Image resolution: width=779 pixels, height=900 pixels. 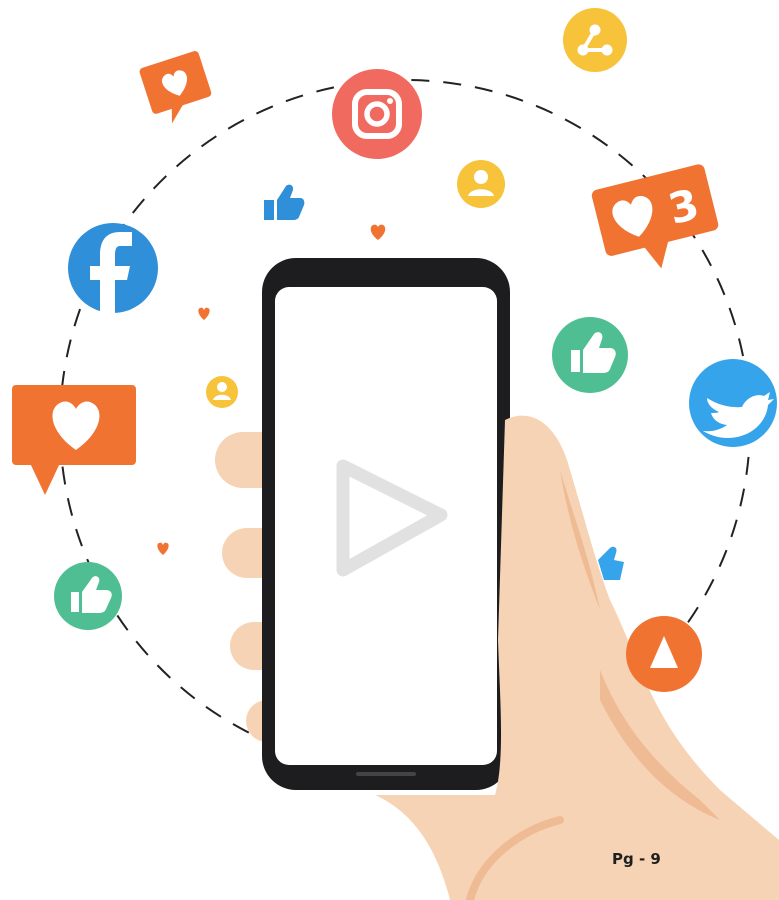 What do you see at coordinates (664, 654) in the screenshot?
I see `play-icon` at bounding box center [664, 654].